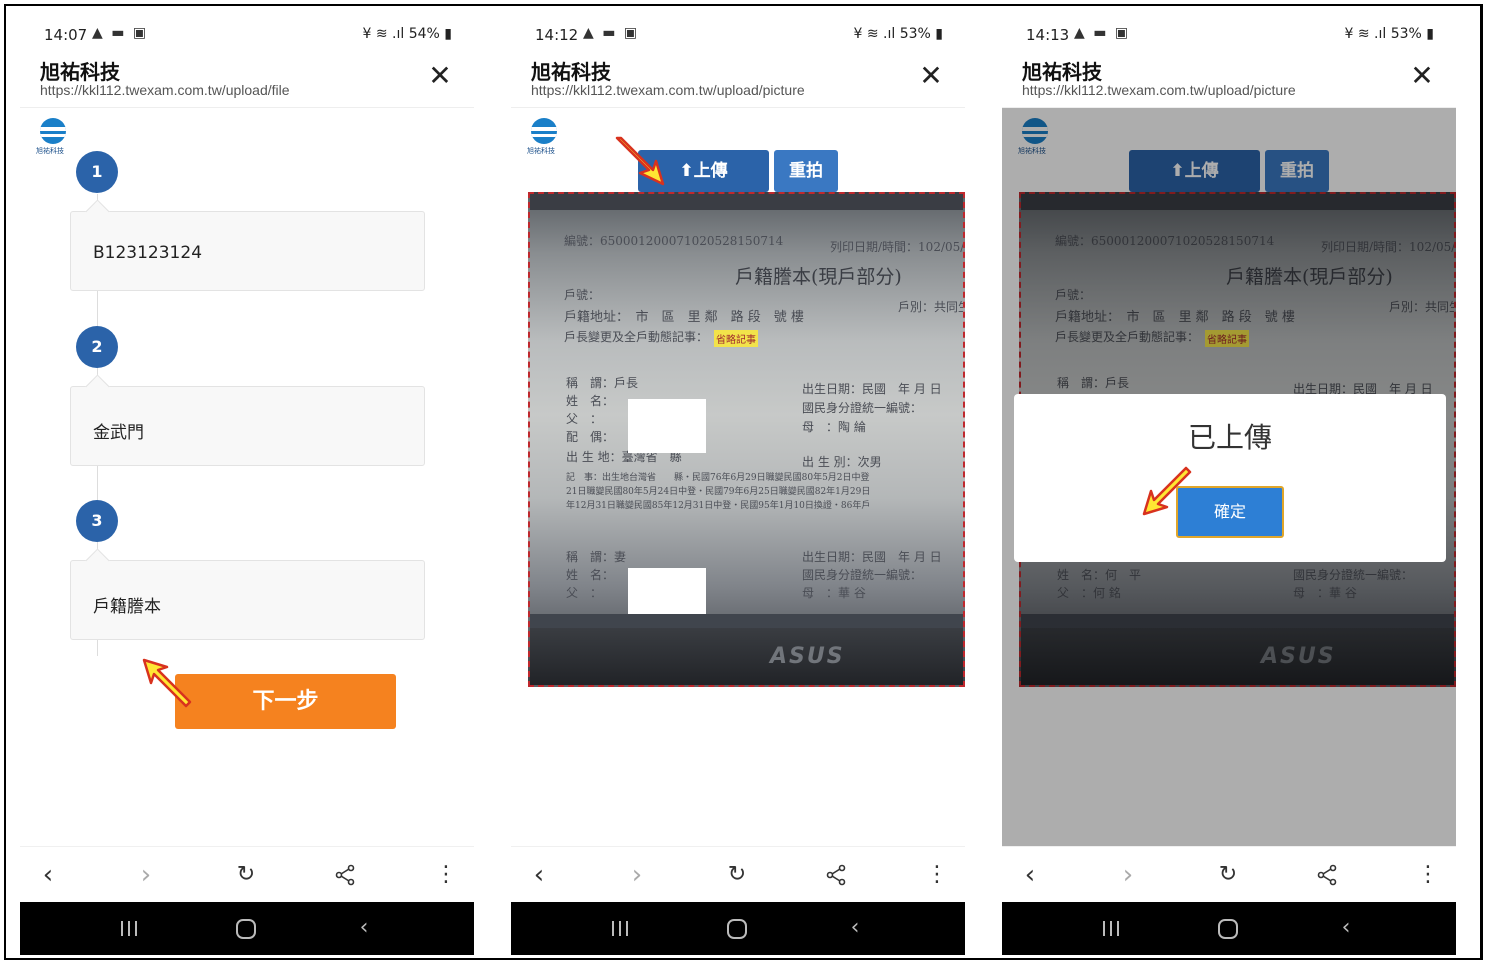 The image size is (1490, 964). What do you see at coordinates (602, 383) in the screenshot?
I see `doc-title-head: 稱 謂：戶長` at bounding box center [602, 383].